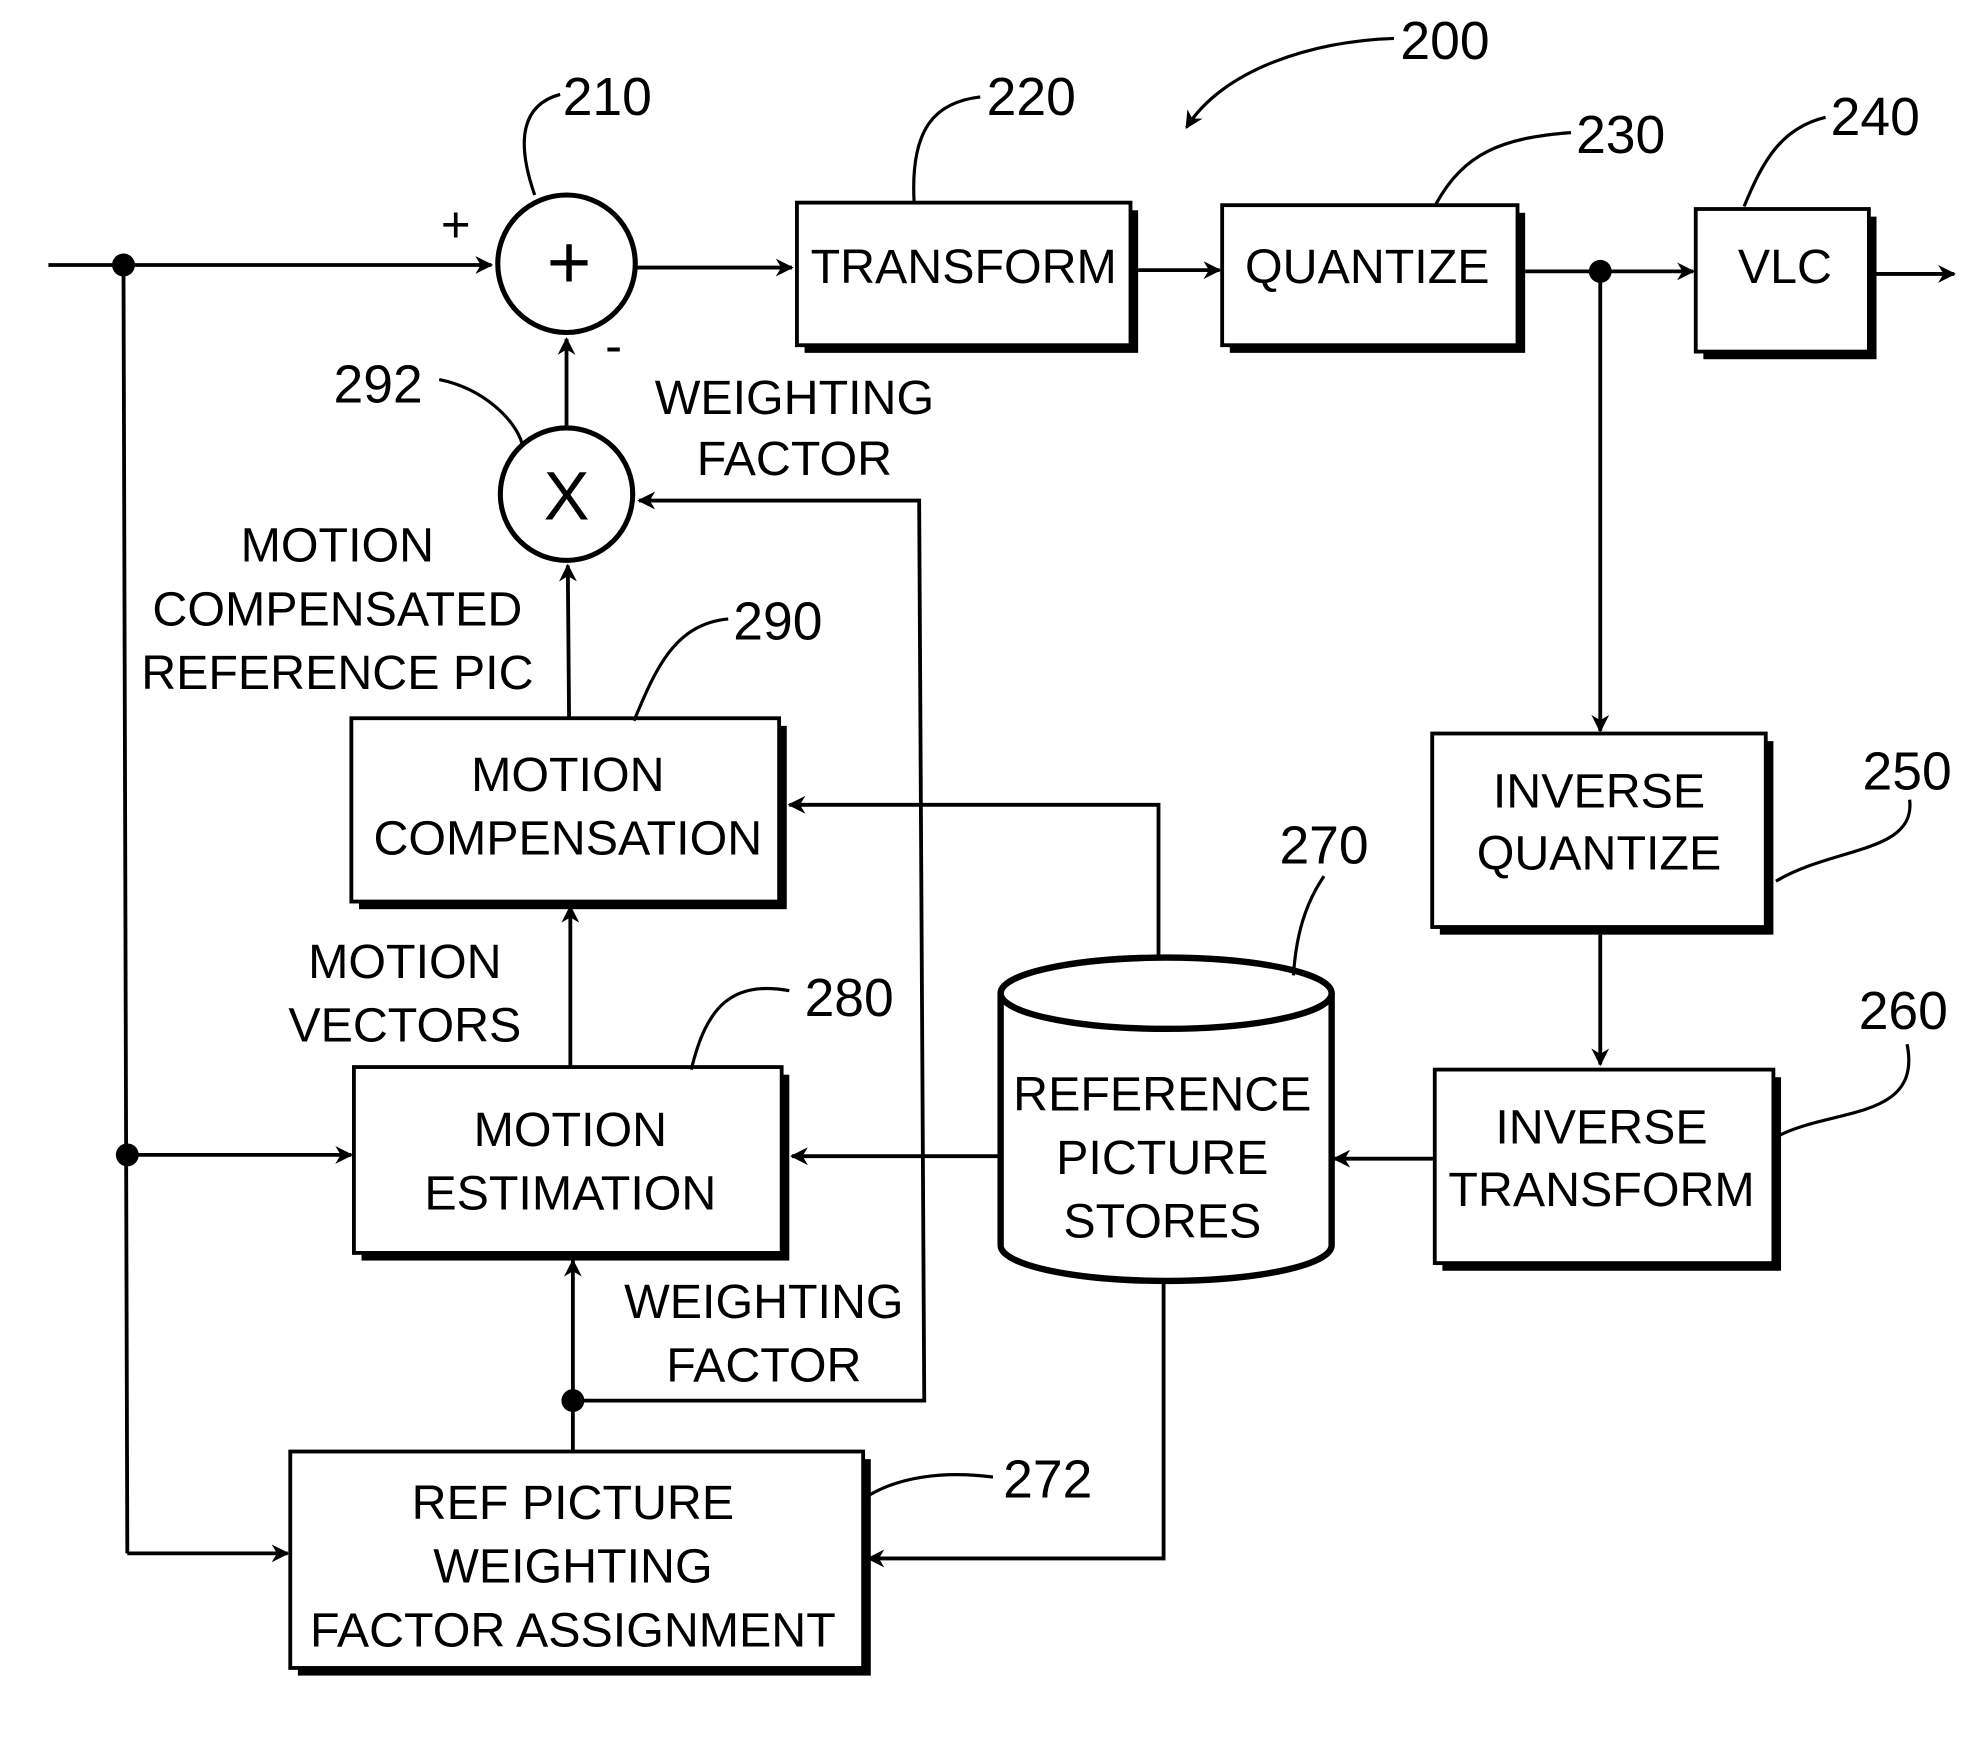 This screenshot has height=1742, width=1986. What do you see at coordinates (1907, 772) in the screenshot?
I see `ref-number-250: 250` at bounding box center [1907, 772].